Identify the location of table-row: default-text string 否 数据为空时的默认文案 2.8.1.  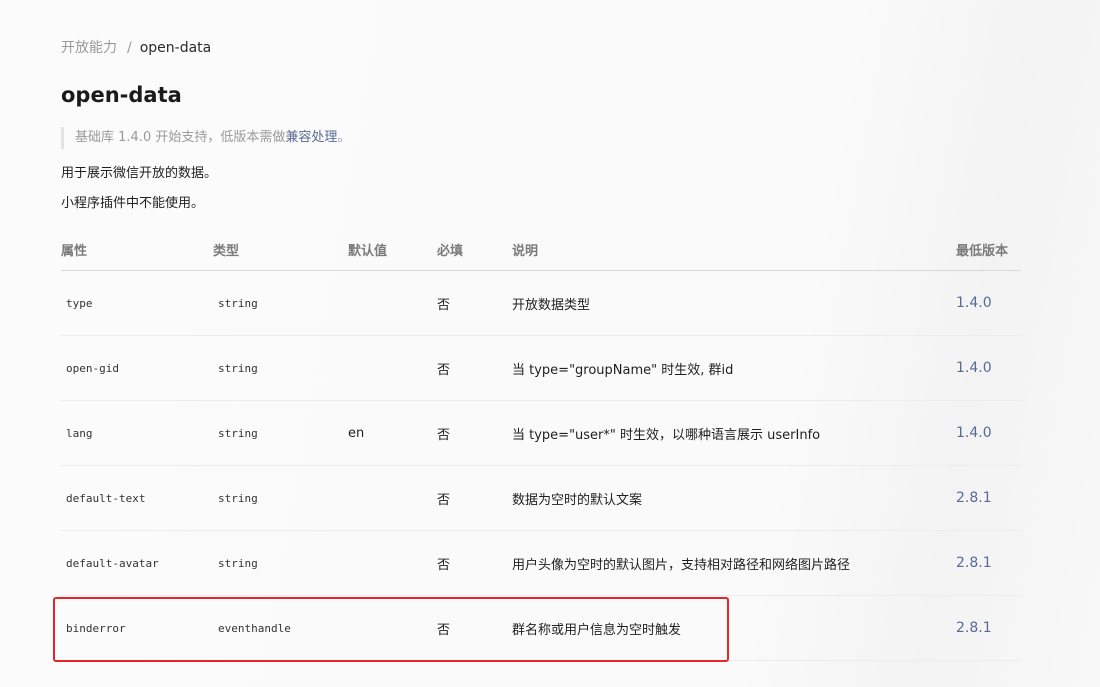
(541, 498).